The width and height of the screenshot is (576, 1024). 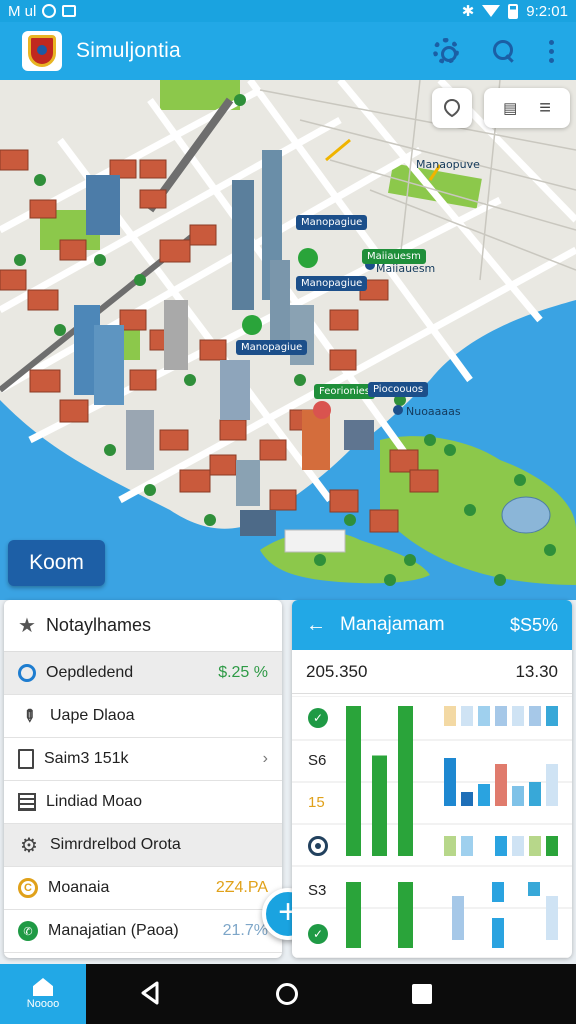 I want to click on home-tab: Noooo, so click(x=43, y=994).